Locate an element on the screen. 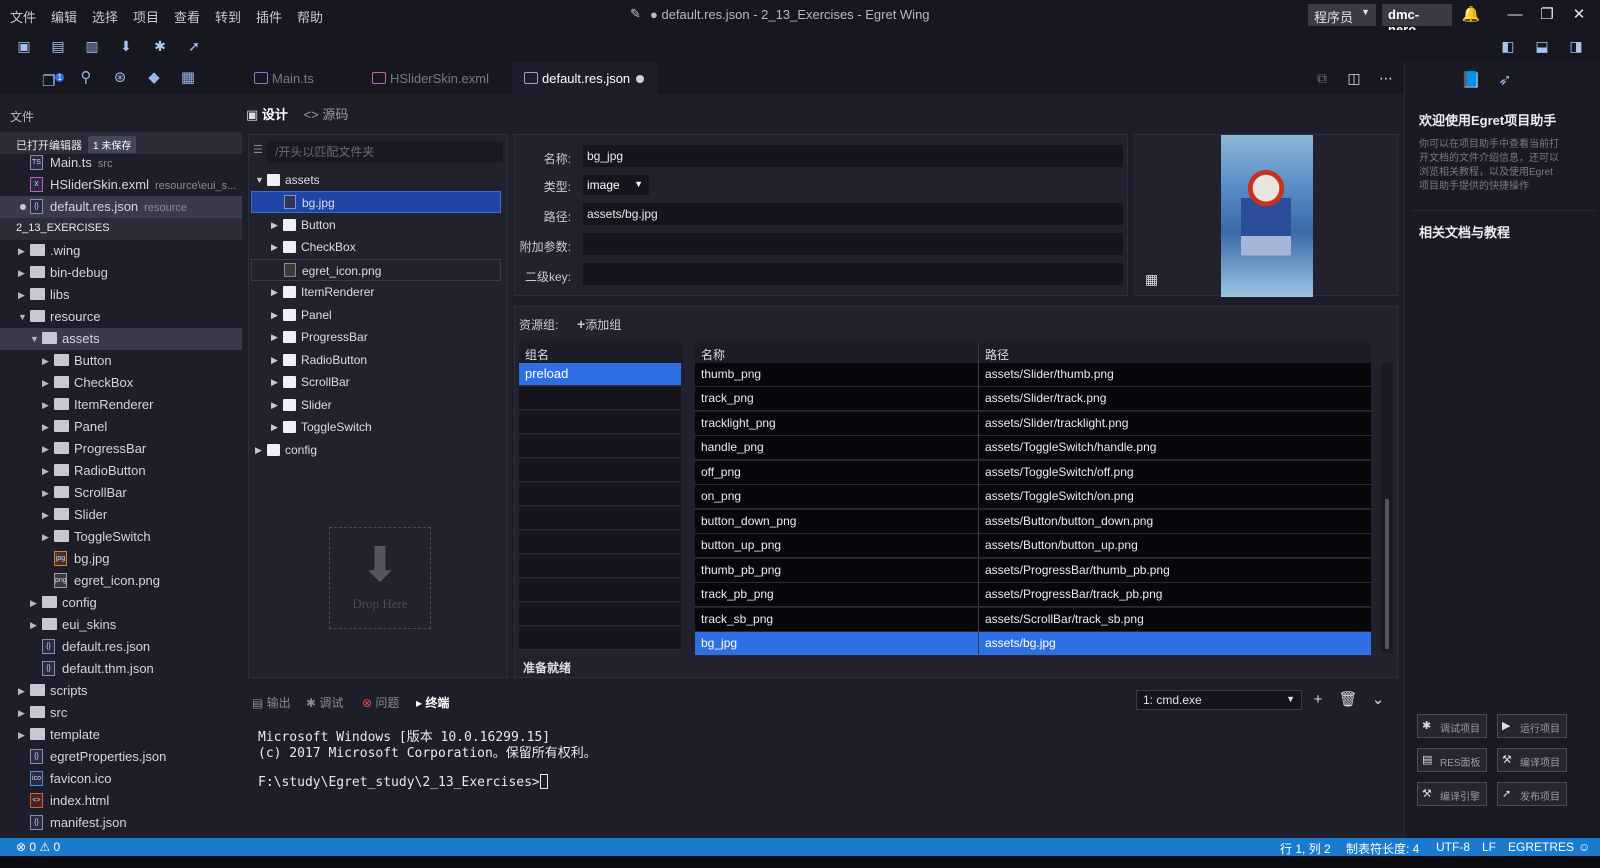 The image size is (1600, 868). add-terminal-icon: + is located at coordinates (1318, 700).